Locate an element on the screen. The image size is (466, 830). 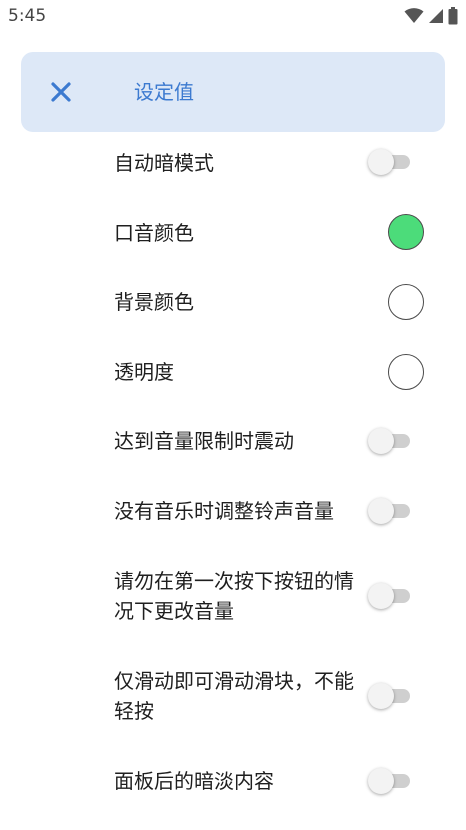
setting-label: 透明度 is located at coordinates (144, 372).